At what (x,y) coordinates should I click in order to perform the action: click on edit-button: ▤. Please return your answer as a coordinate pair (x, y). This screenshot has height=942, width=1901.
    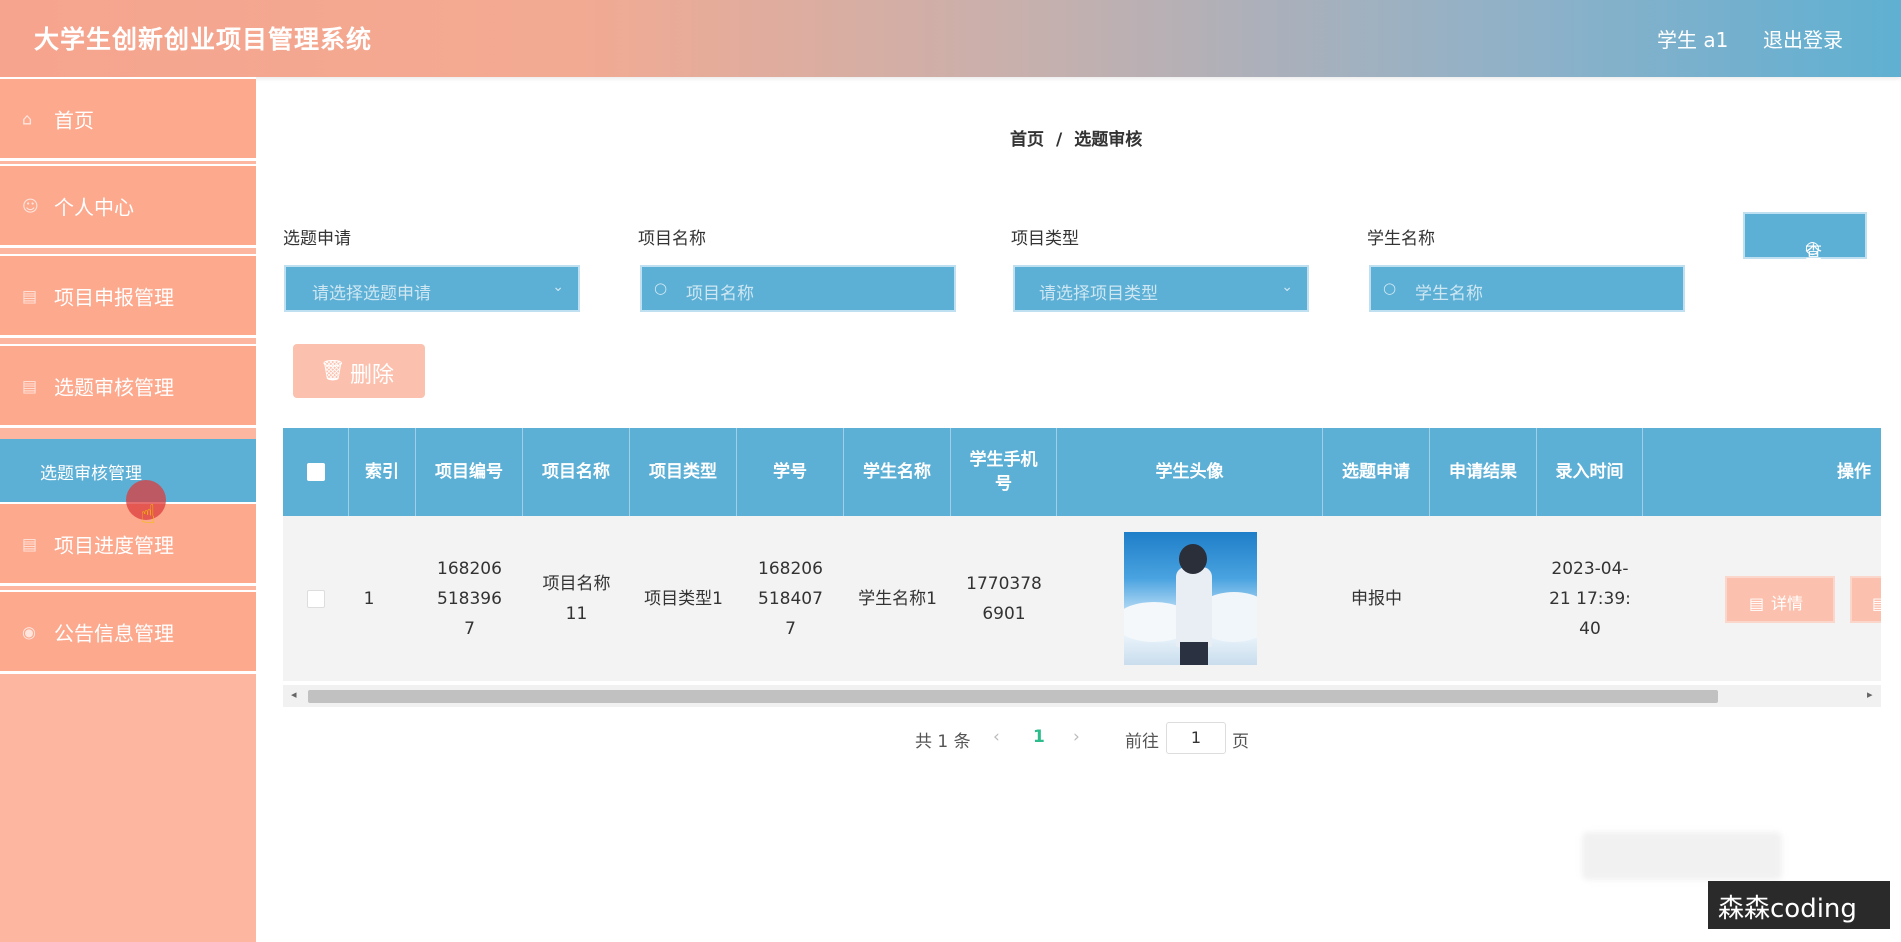
    Looking at the image, I should click on (1865, 599).